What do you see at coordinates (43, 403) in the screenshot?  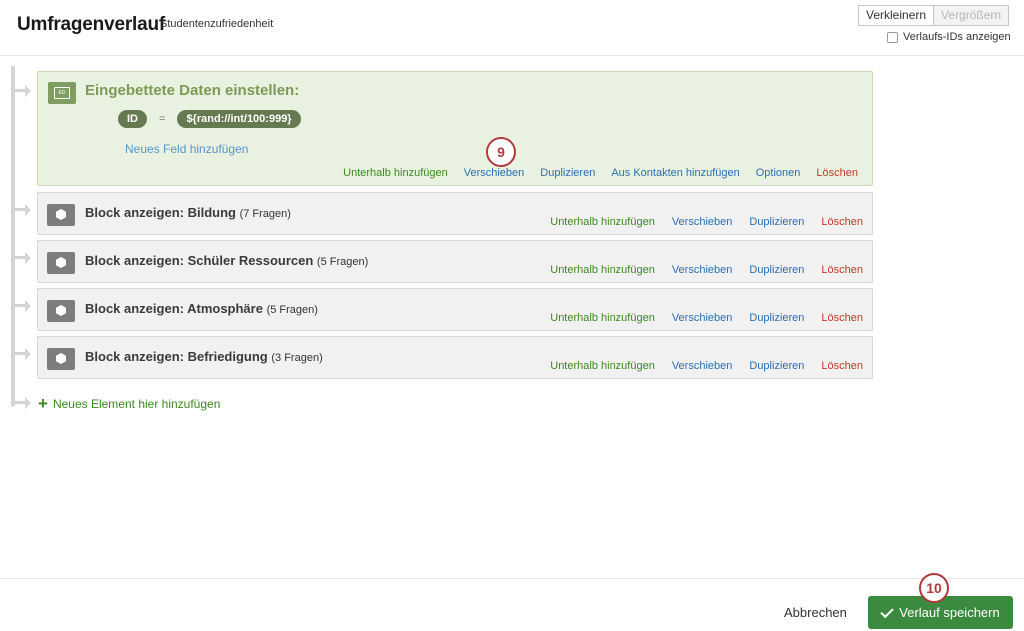 I see `plus-icon: +` at bounding box center [43, 403].